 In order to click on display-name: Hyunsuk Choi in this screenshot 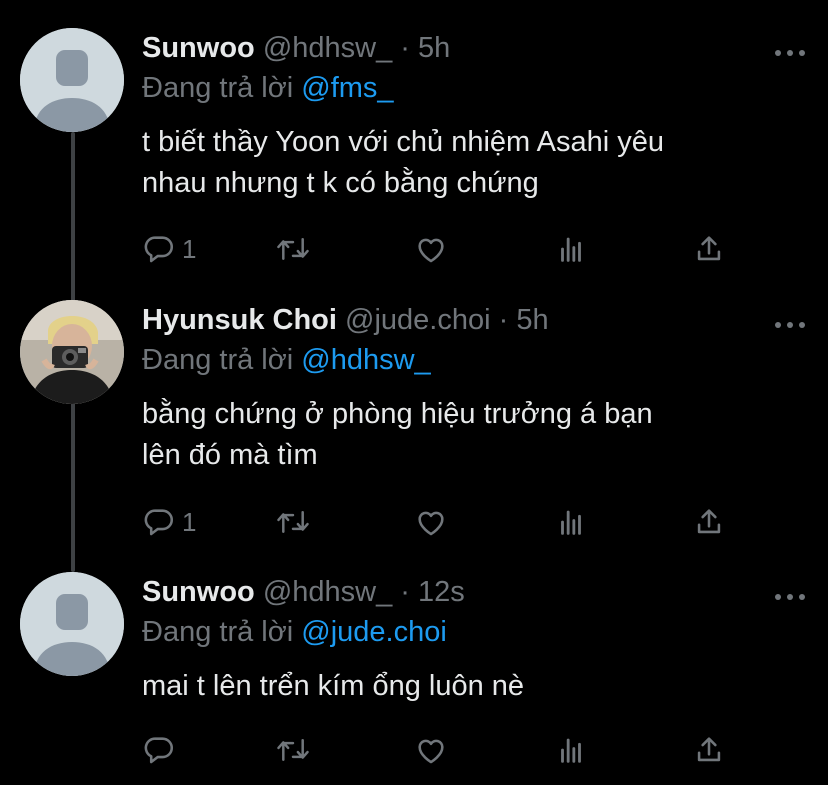, I will do `click(239, 320)`.